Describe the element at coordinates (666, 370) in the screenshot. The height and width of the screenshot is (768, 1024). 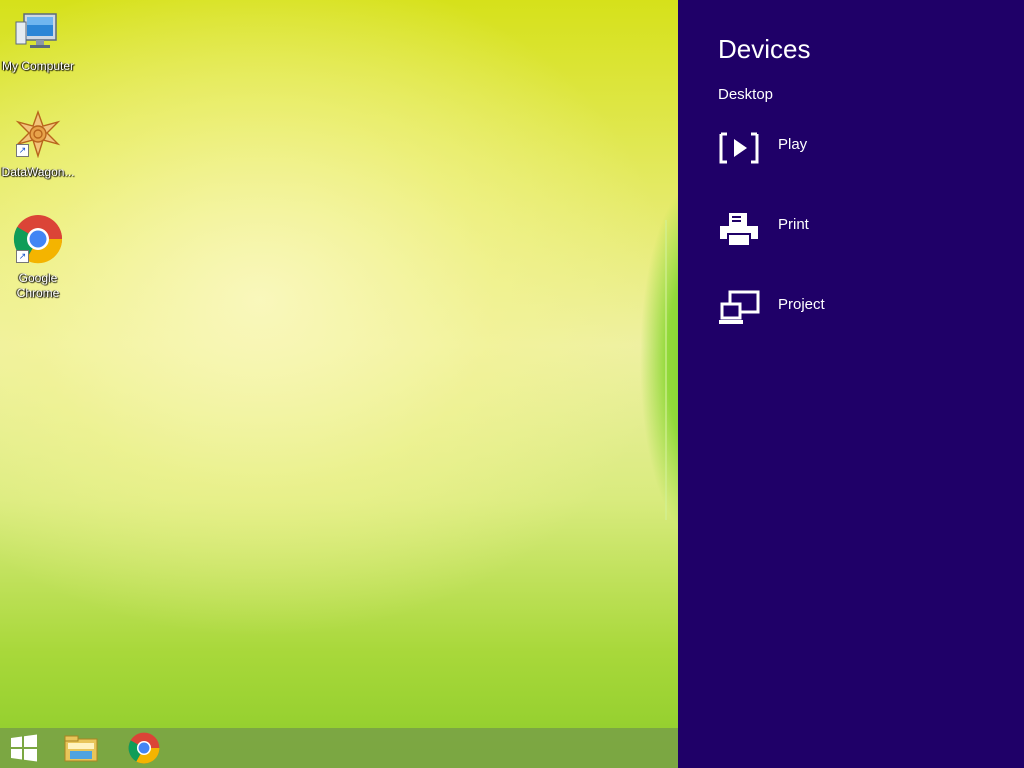
I see `leaf-vein` at that location.